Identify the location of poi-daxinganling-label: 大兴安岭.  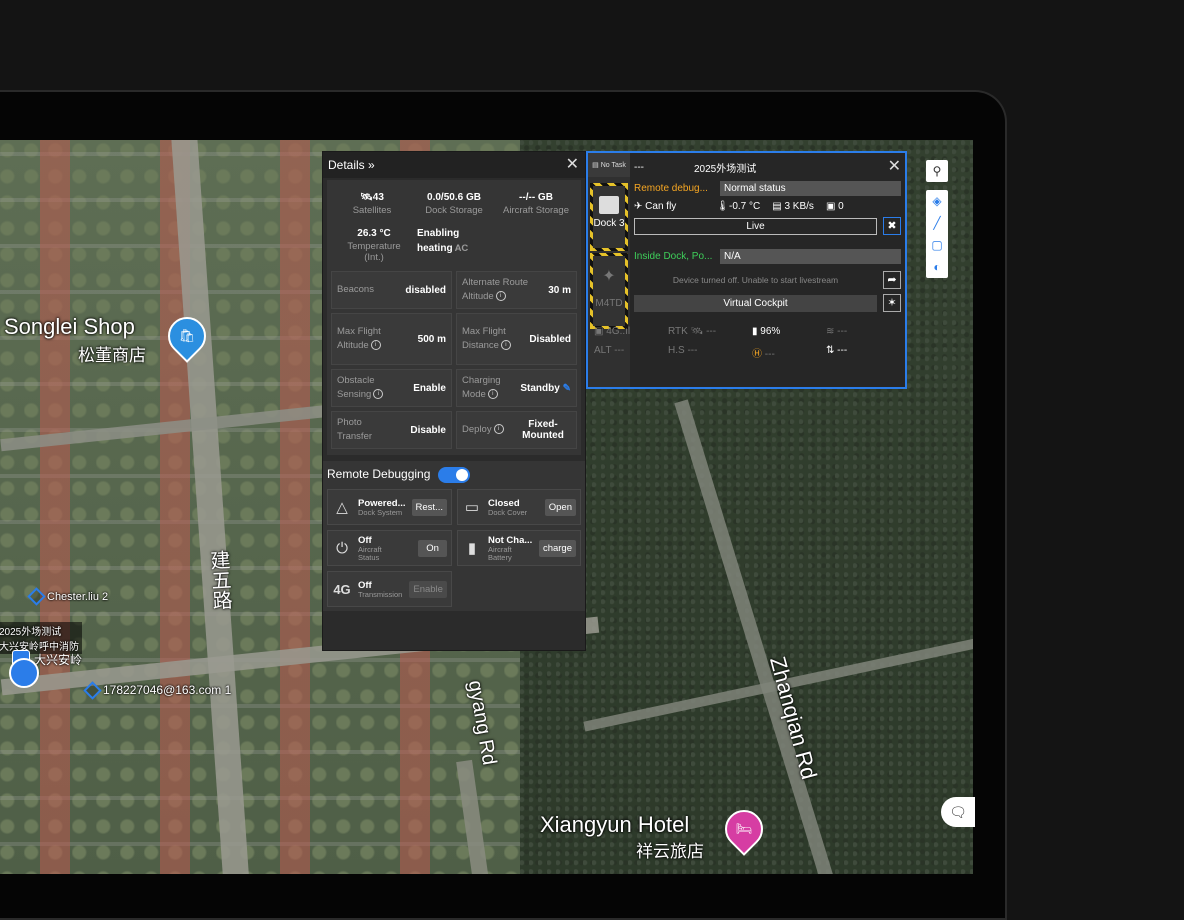
(58, 659).